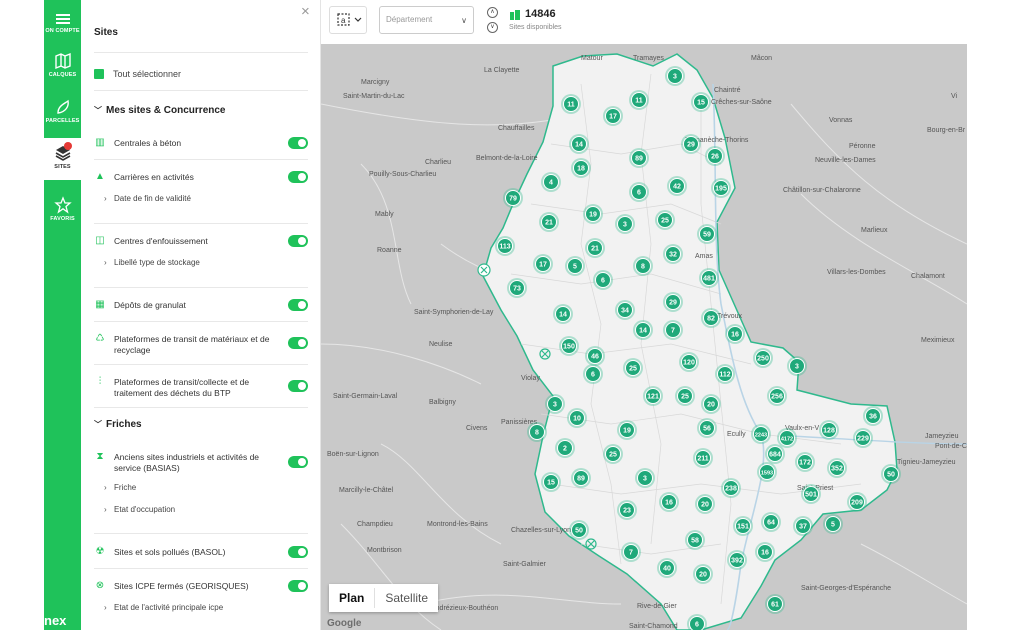 Image resolution: width=1024 pixels, height=630 pixels. Describe the element at coordinates (677, 186) in the screenshot. I see `site-cluster-marker: 42` at that location.